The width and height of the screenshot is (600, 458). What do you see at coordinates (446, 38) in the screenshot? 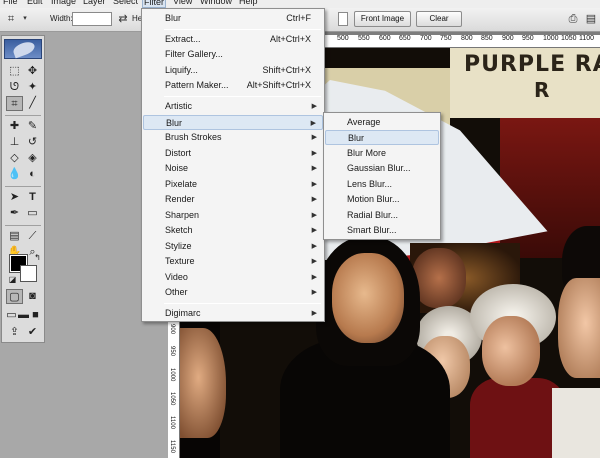
I see `ruler-label: 750` at bounding box center [446, 38].